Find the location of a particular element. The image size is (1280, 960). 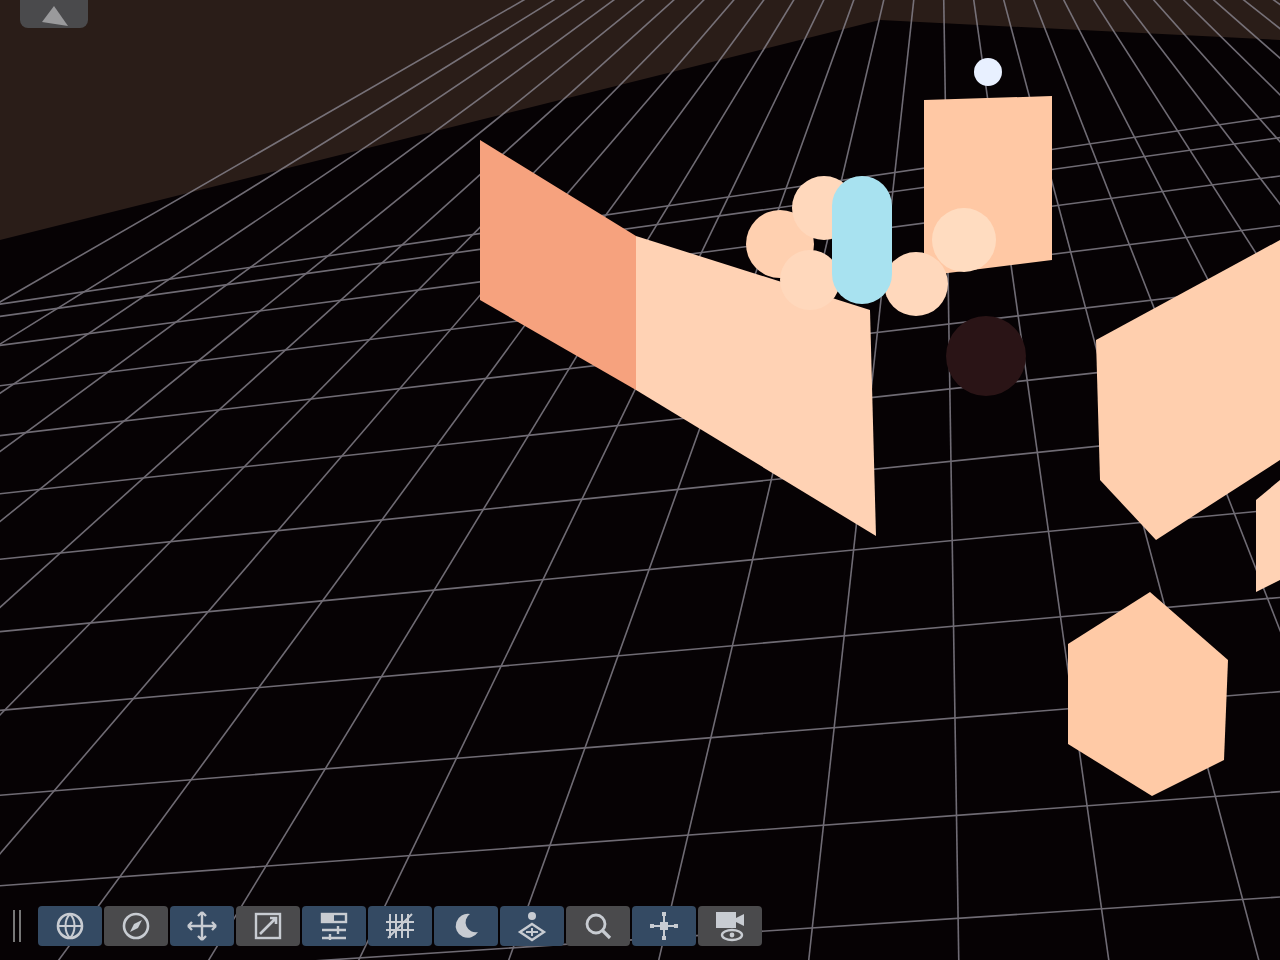

crescent-icon is located at coordinates (466, 926).